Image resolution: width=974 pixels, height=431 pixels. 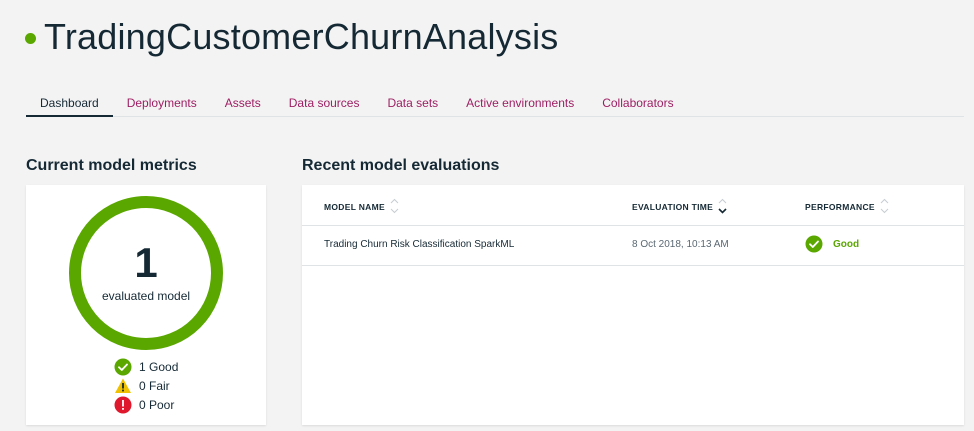 I want to click on tab-data-sources: Data sources, so click(x=324, y=100).